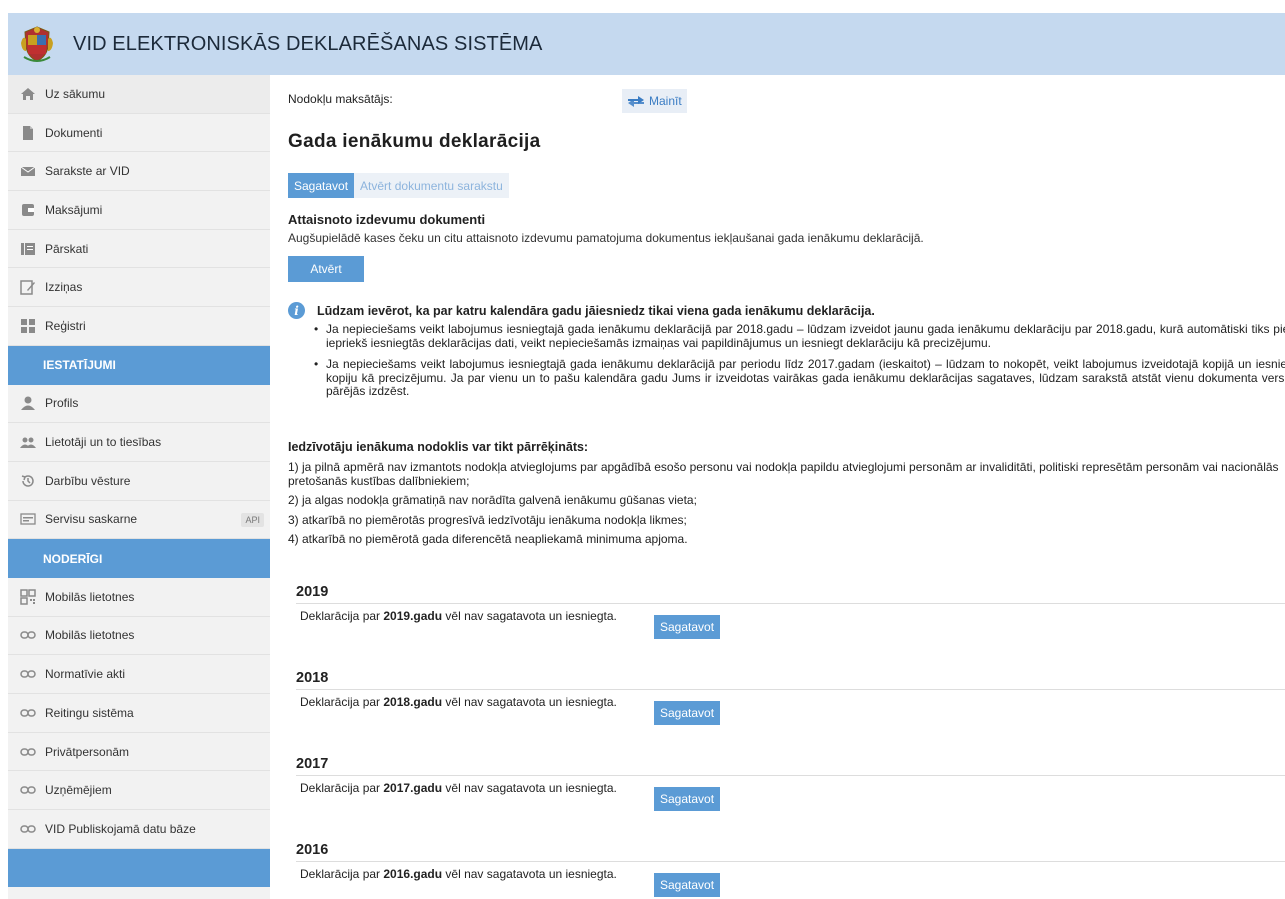 This screenshot has width=1285, height=899. What do you see at coordinates (636, 101) in the screenshot?
I see `swap-arrows-icon` at bounding box center [636, 101].